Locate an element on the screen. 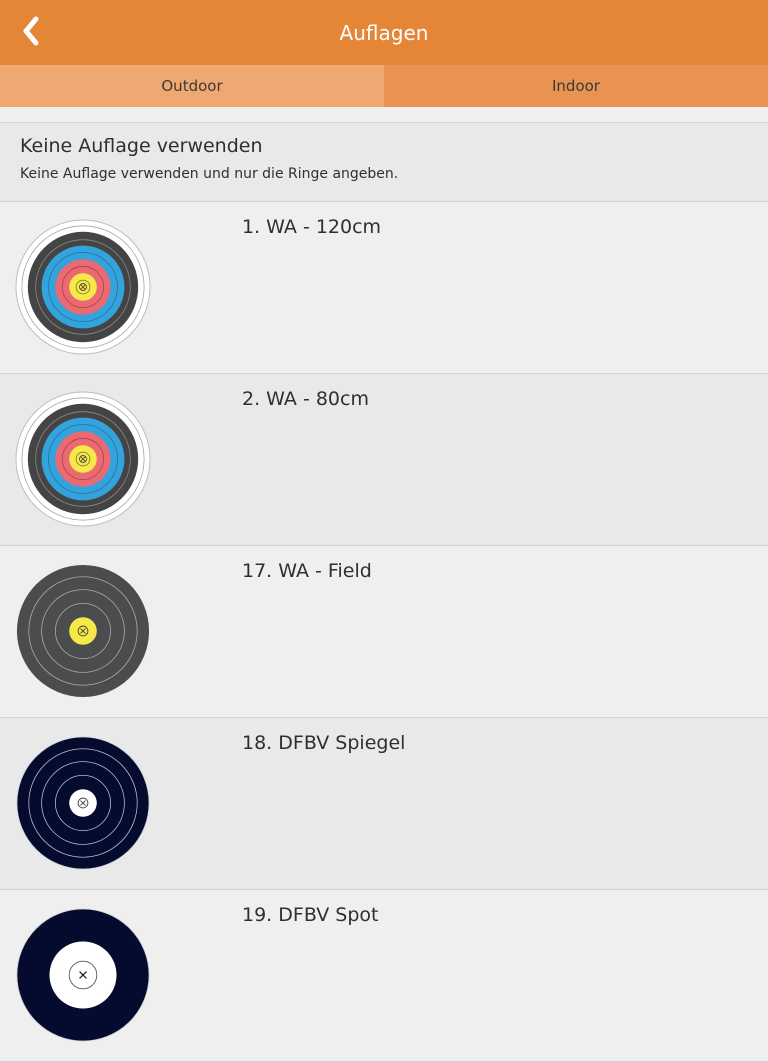 The image size is (768, 1062). wa-field-target-icon is located at coordinates (83, 631).